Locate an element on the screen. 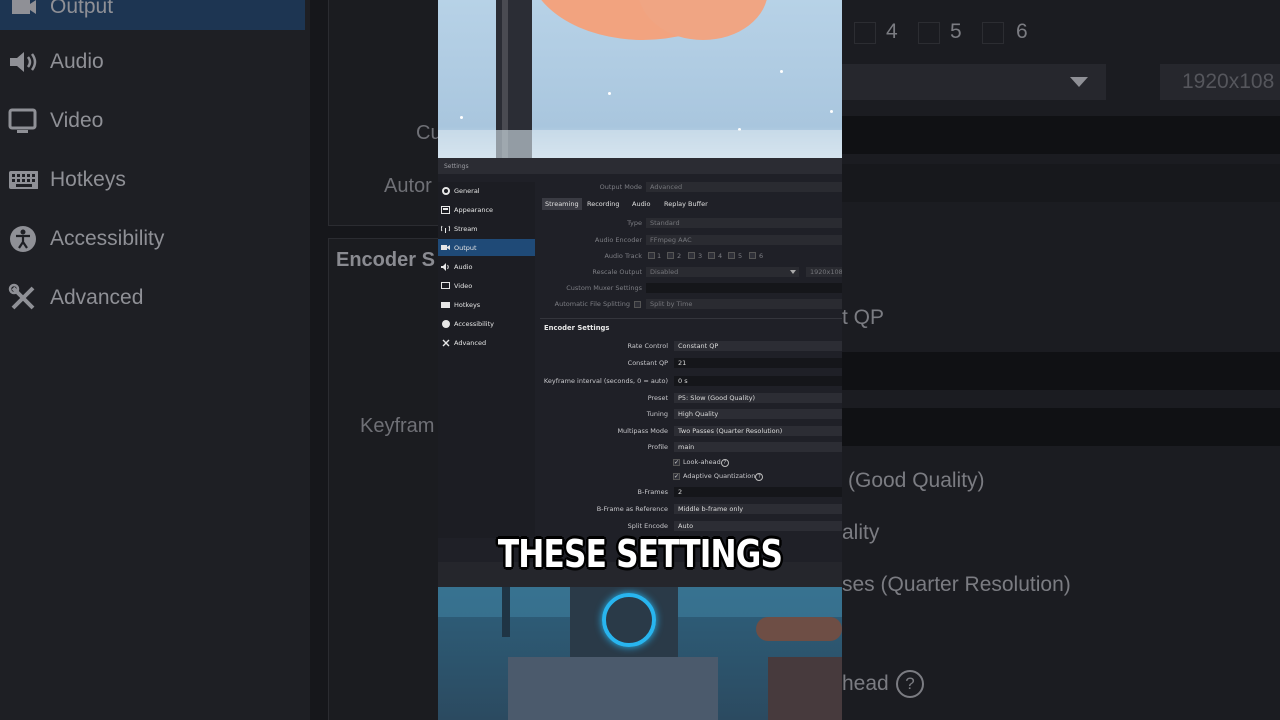 The height and width of the screenshot is (720, 1280). window-title: Settings is located at coordinates (456, 166).